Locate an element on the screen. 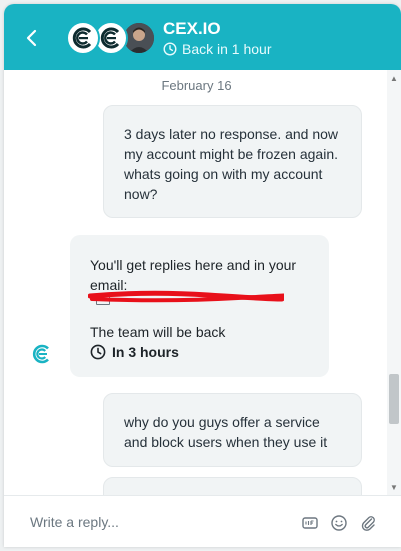 This screenshot has height=551, width=401. scrollbar is located at coordinates (394, 282).